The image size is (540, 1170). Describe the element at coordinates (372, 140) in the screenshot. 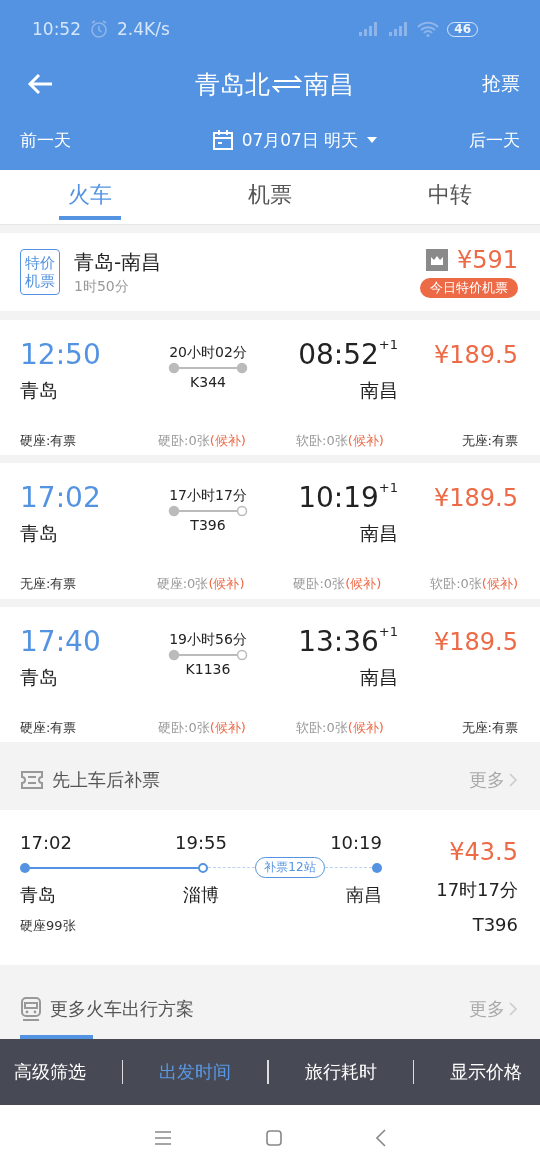

I see `dropdown-caret-icon` at that location.